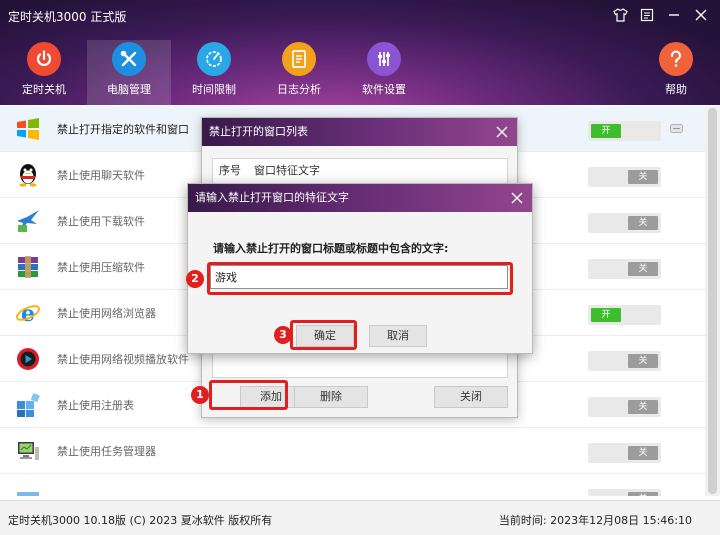 This screenshot has width=720, height=535. Describe the element at coordinates (28, 129) in the screenshot. I see `windows-logo-icon` at that location.